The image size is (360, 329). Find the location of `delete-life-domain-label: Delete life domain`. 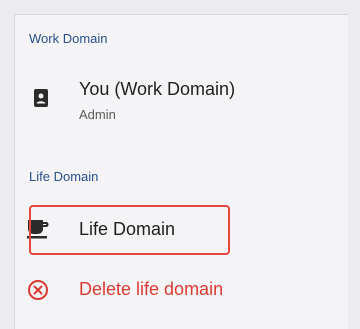

delete-life-domain-label: Delete life domain is located at coordinates (151, 289).